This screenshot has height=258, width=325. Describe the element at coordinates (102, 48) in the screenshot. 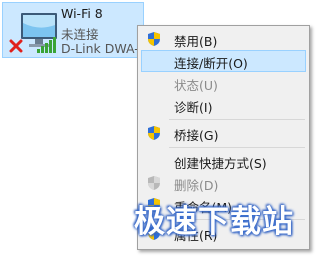

I see `adapter-device-name: D-Link DWA-1` at that location.